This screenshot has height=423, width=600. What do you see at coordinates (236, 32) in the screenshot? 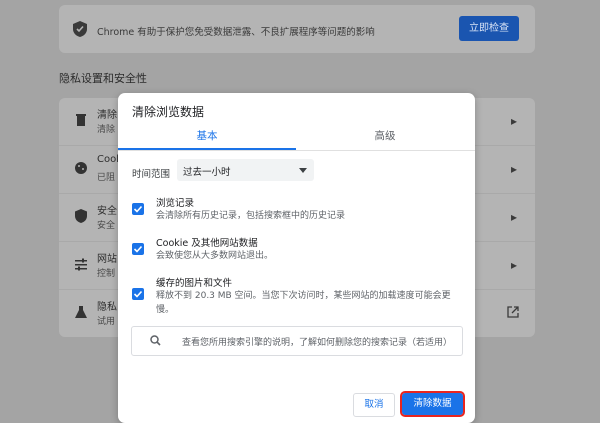
I see `safety-check-text: Chrome 有助于保护您免受数据泄露、不良扩展程序等问题的影响` at bounding box center [236, 32].